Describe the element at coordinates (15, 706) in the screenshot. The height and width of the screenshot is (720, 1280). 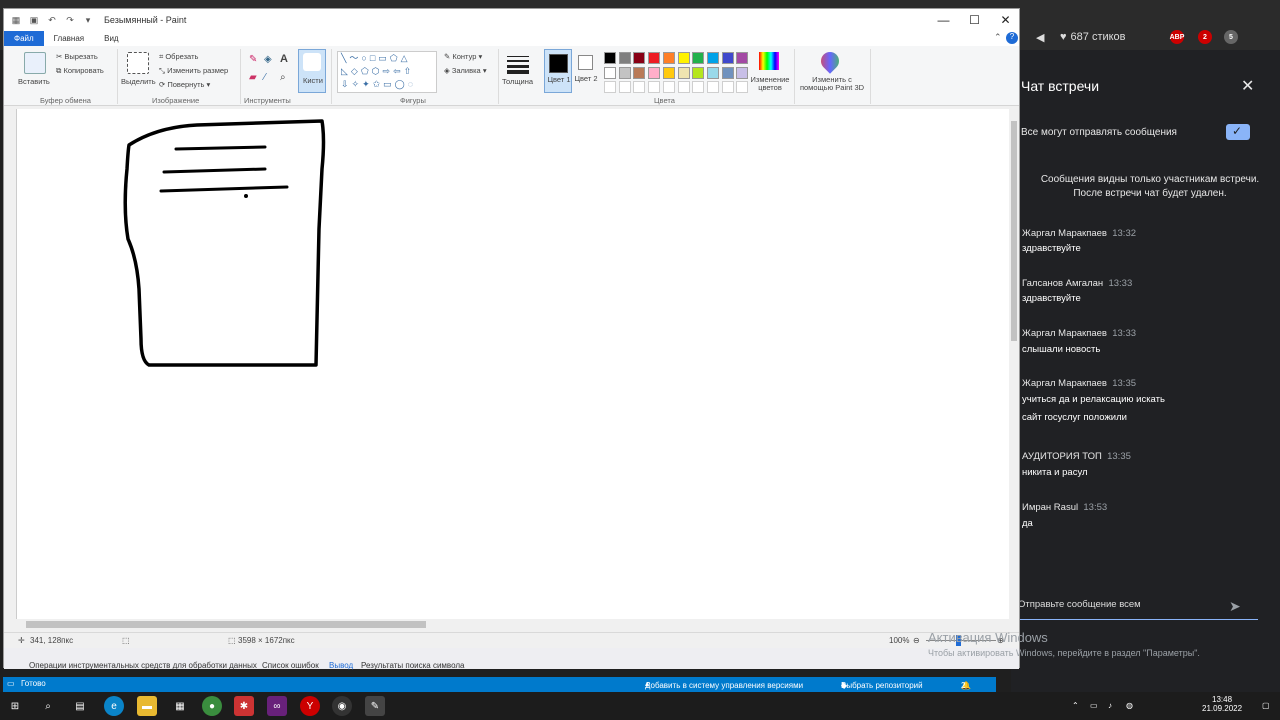
I see `start-icon: ⊞` at that location.